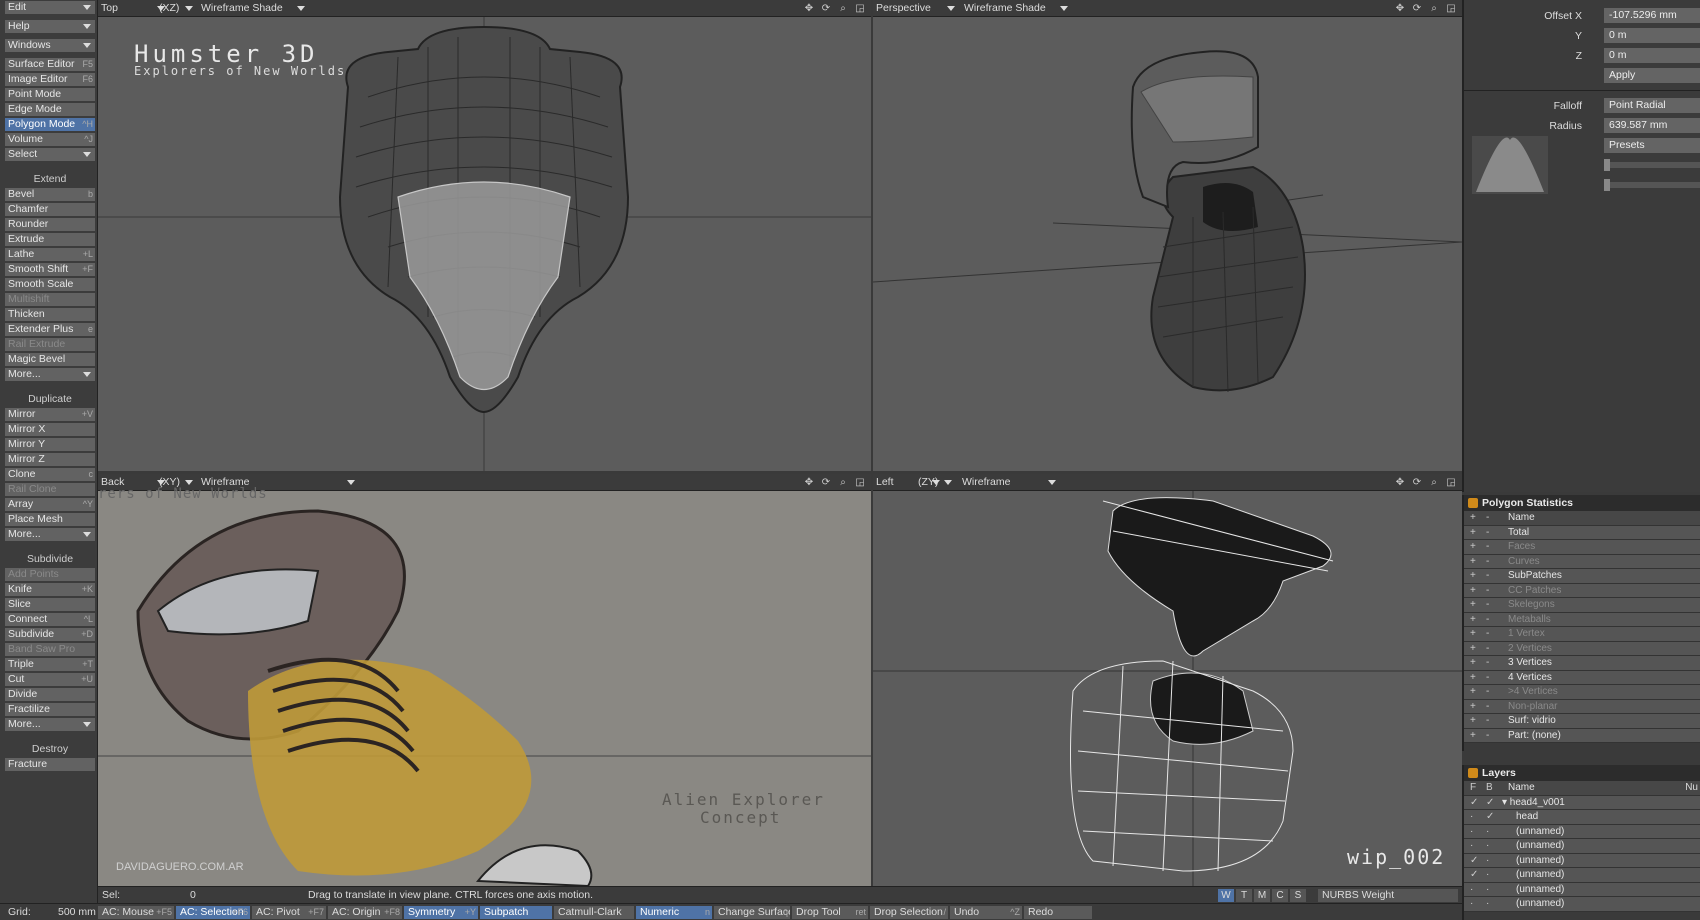 The width and height of the screenshot is (1700, 920). I want to click on layer-row: ✓ · (unnamed), so click(1582, 875).